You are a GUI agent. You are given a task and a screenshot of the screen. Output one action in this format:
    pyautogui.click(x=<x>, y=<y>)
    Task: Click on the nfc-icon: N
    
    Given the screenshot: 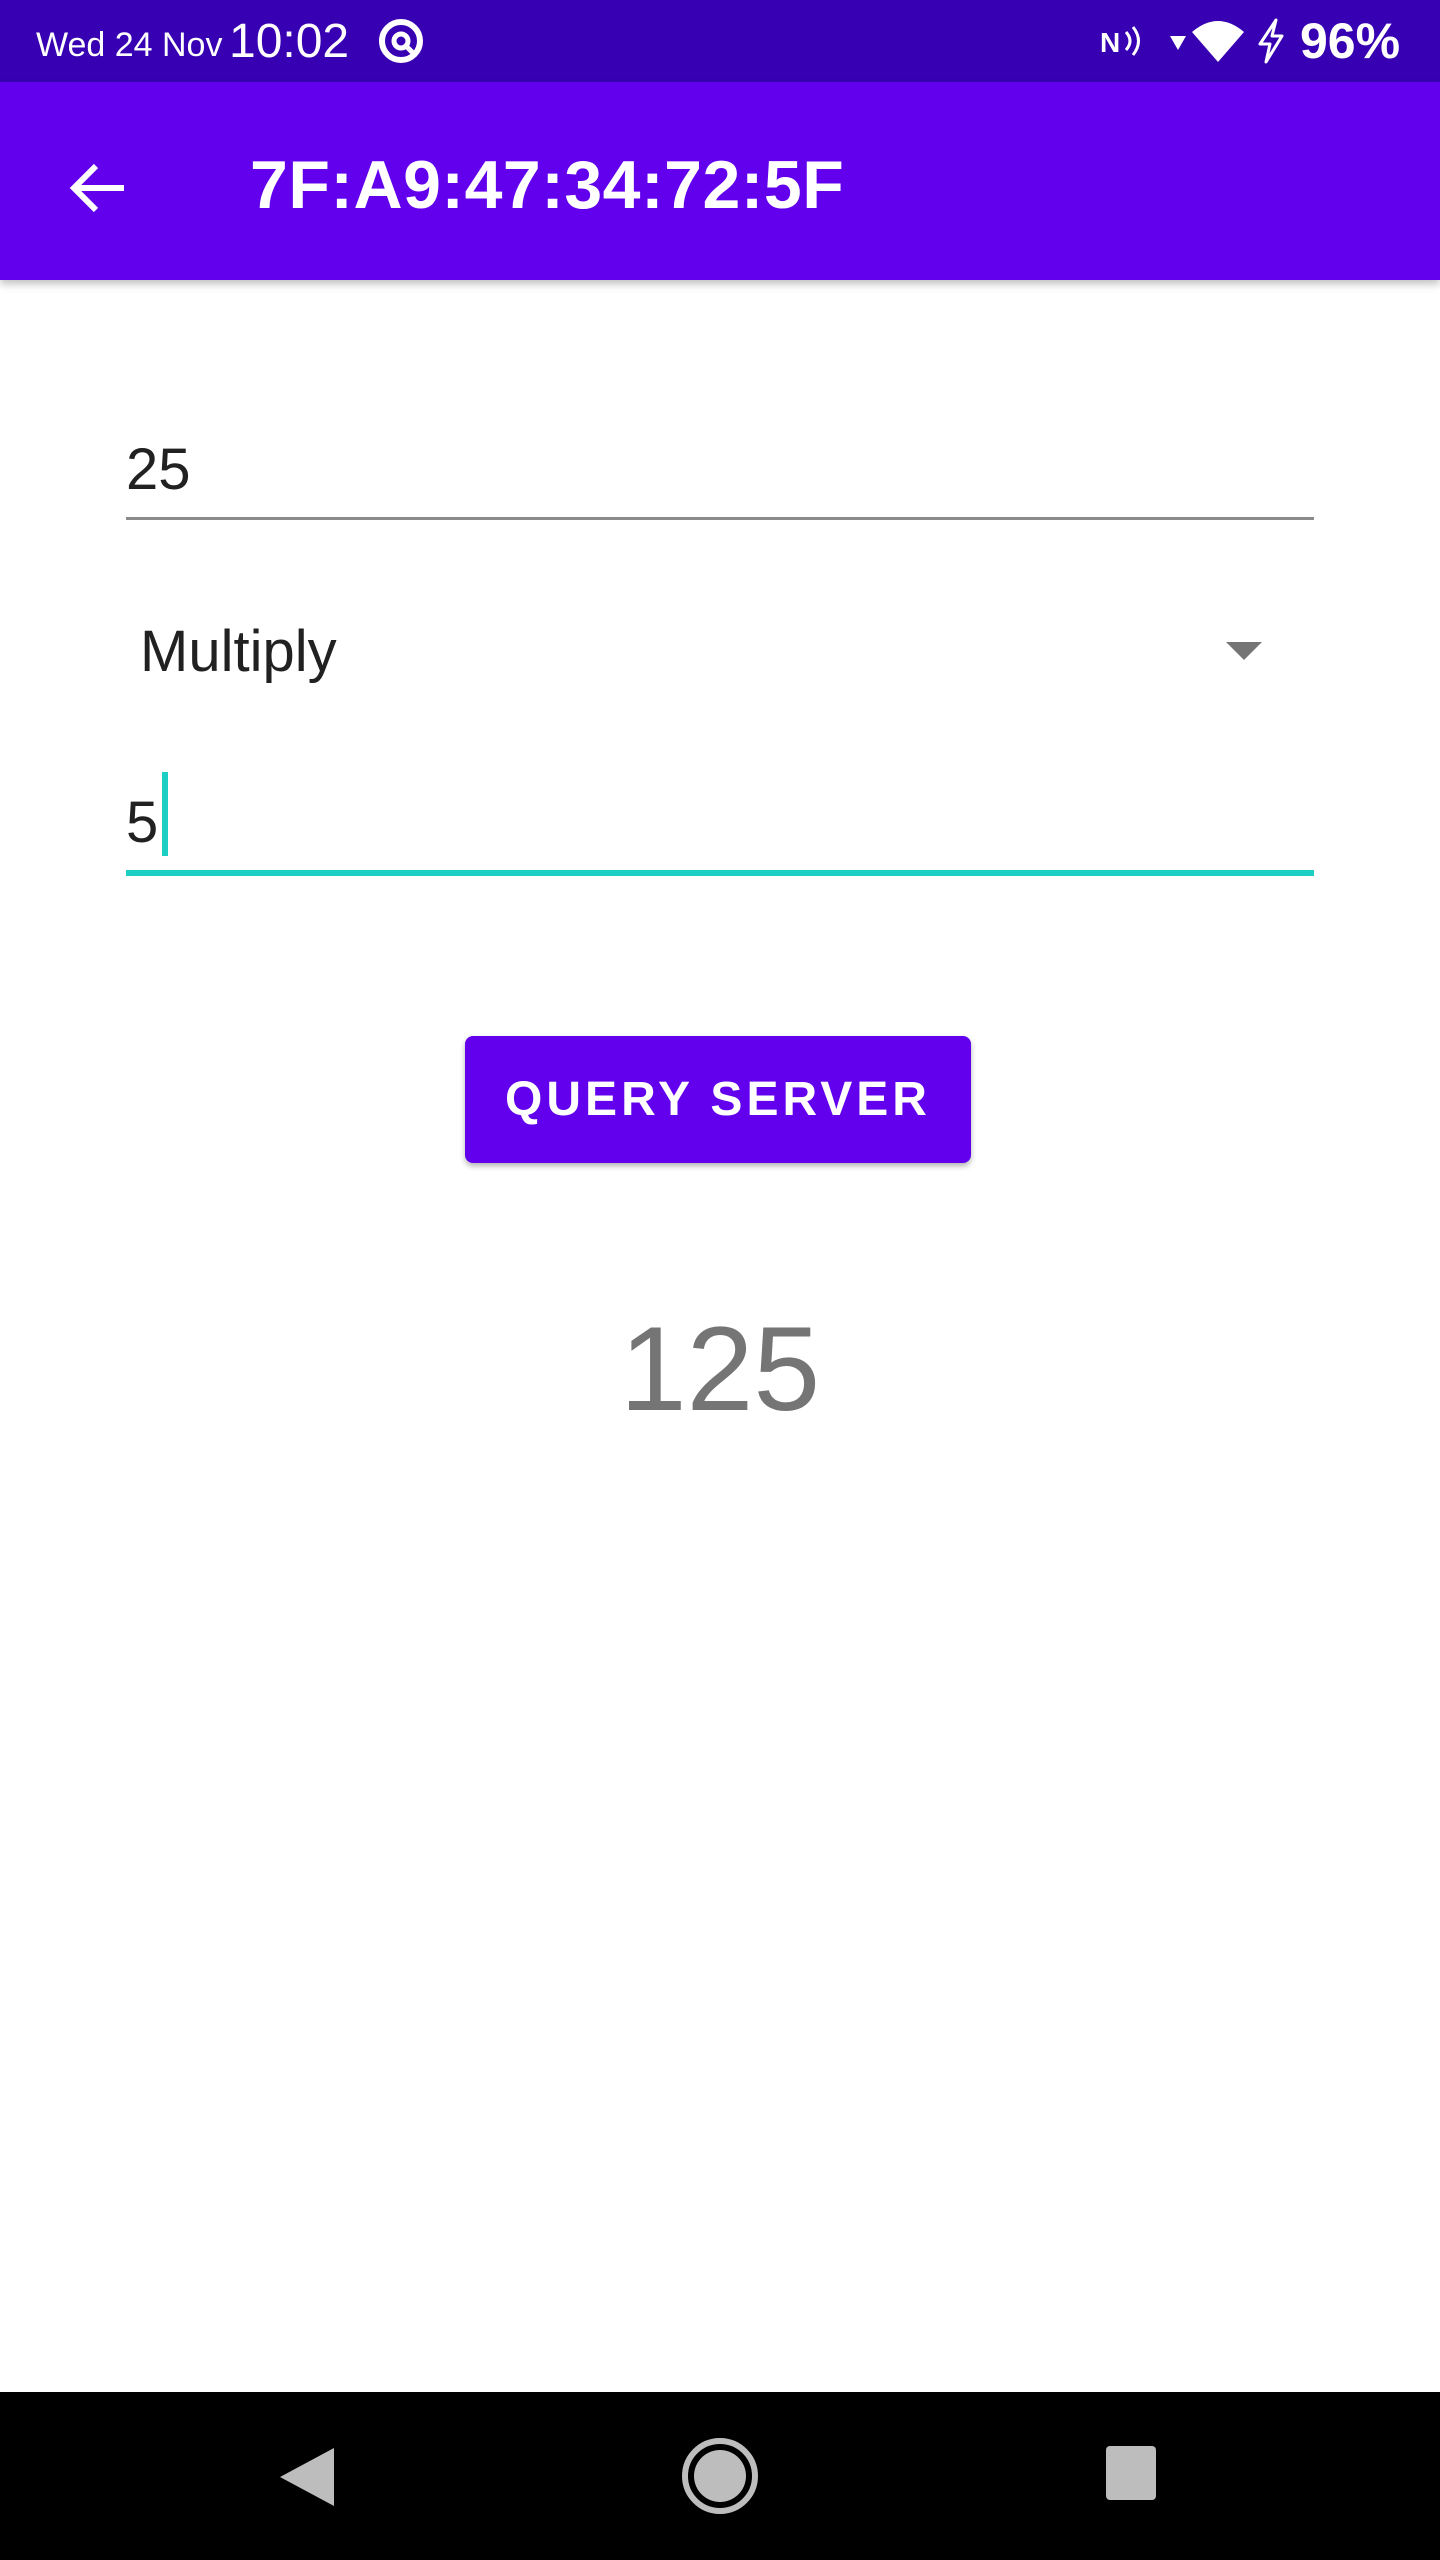 What is the action you would take?
    pyautogui.click(x=1120, y=42)
    